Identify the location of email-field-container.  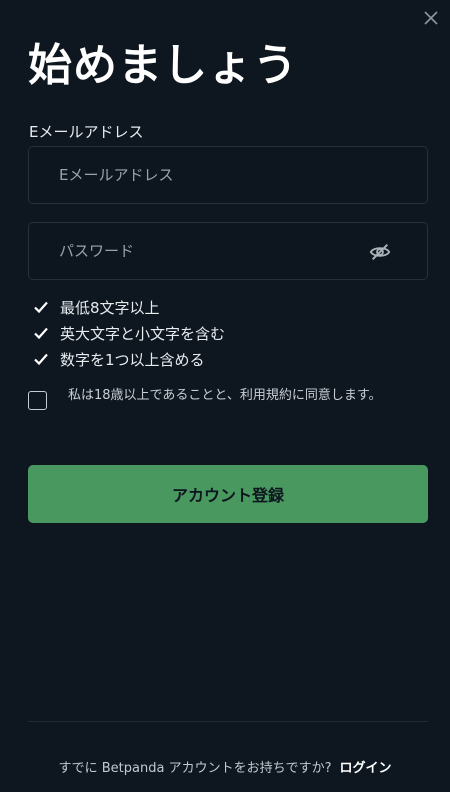
(228, 175).